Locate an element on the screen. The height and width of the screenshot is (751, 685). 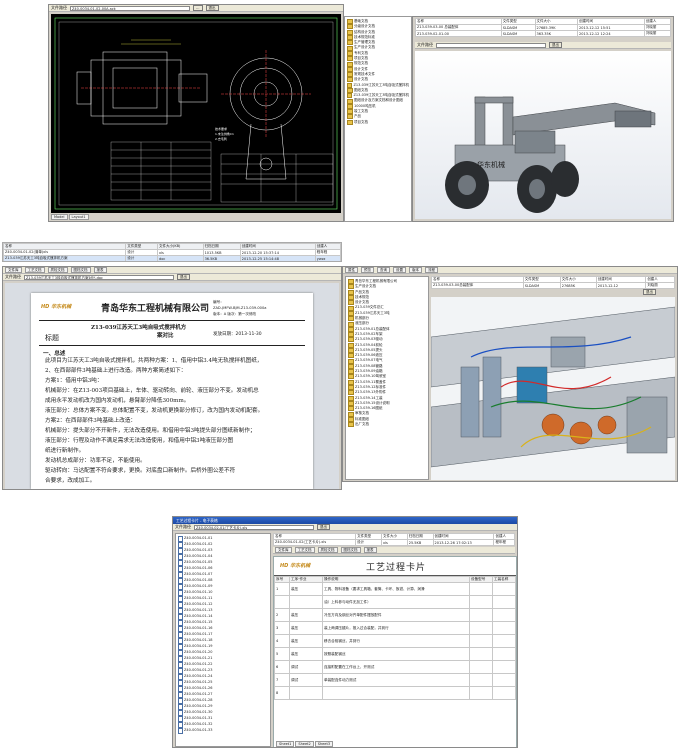
tab-model: Model is located at coordinates (59, 217).